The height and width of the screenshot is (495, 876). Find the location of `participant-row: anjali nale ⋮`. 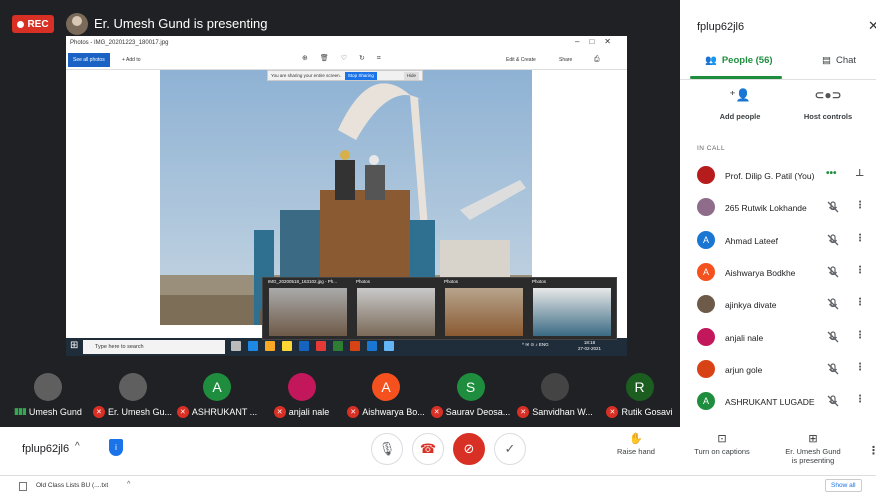

participant-row: anjali nale ⋮ is located at coordinates (778, 337).